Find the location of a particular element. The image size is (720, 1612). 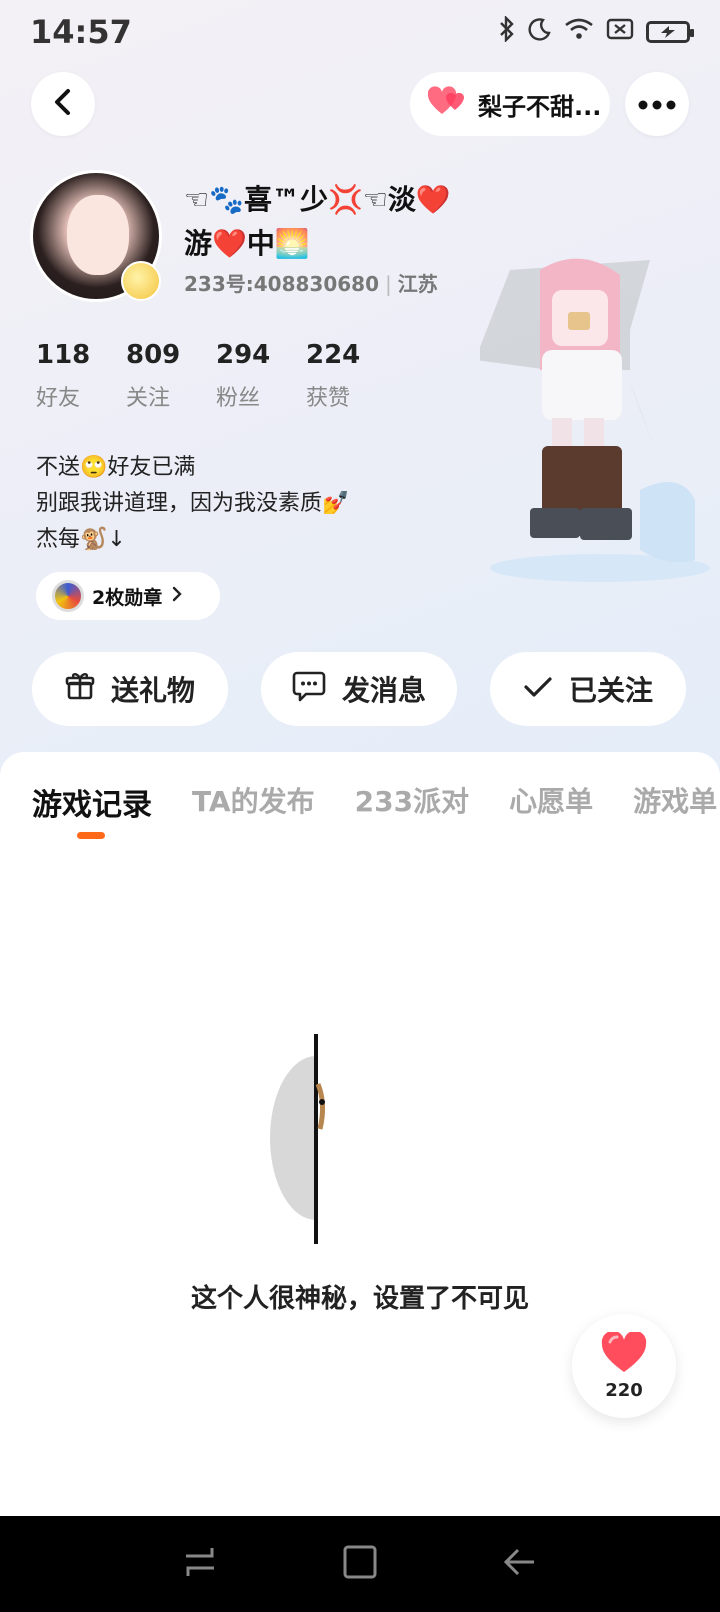

stat-friends: 118 好友 is located at coordinates (81, 376).